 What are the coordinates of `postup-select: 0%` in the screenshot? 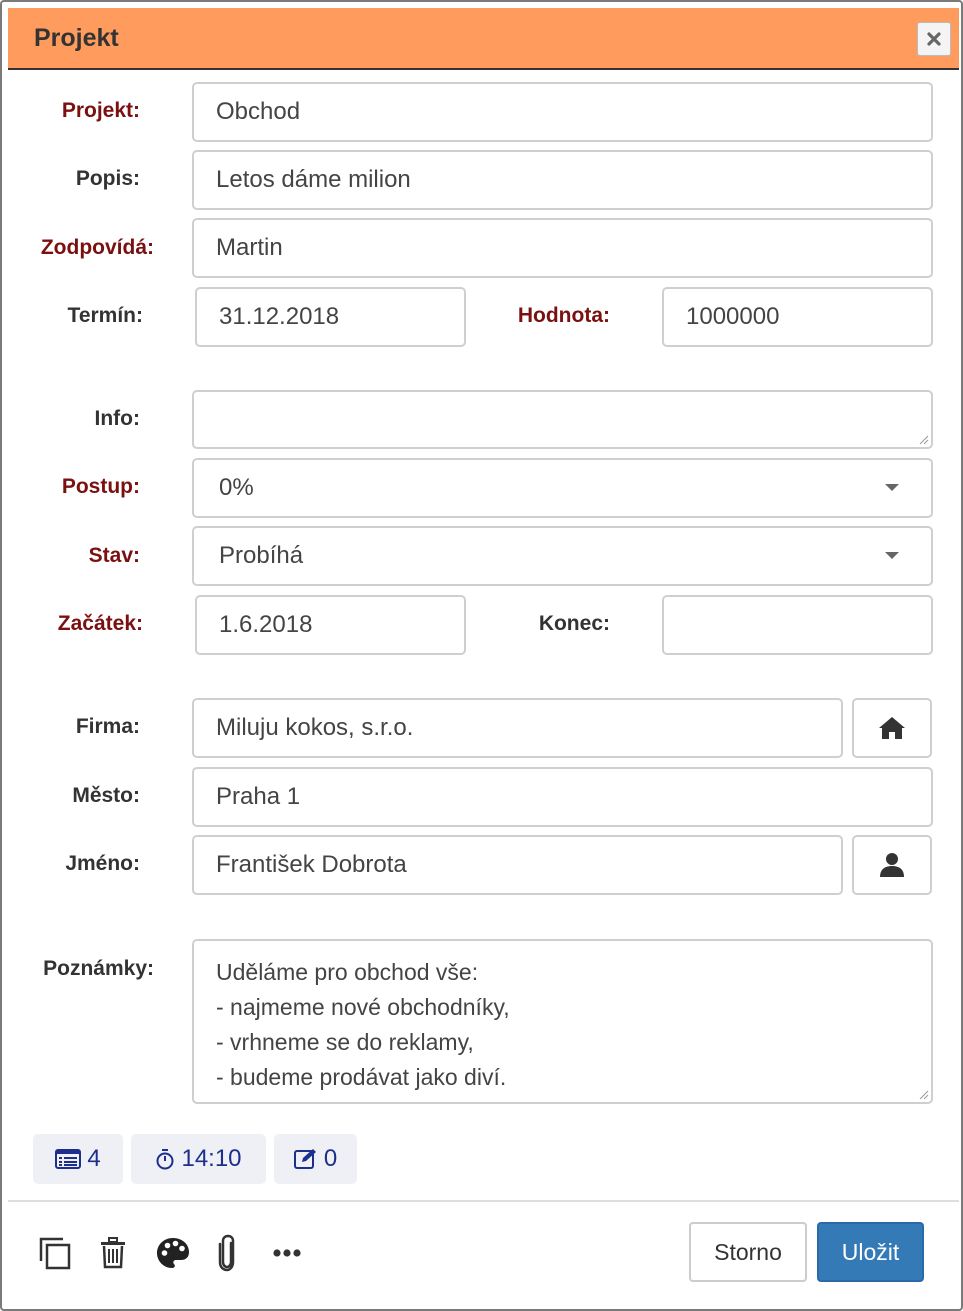 It's located at (562, 488).